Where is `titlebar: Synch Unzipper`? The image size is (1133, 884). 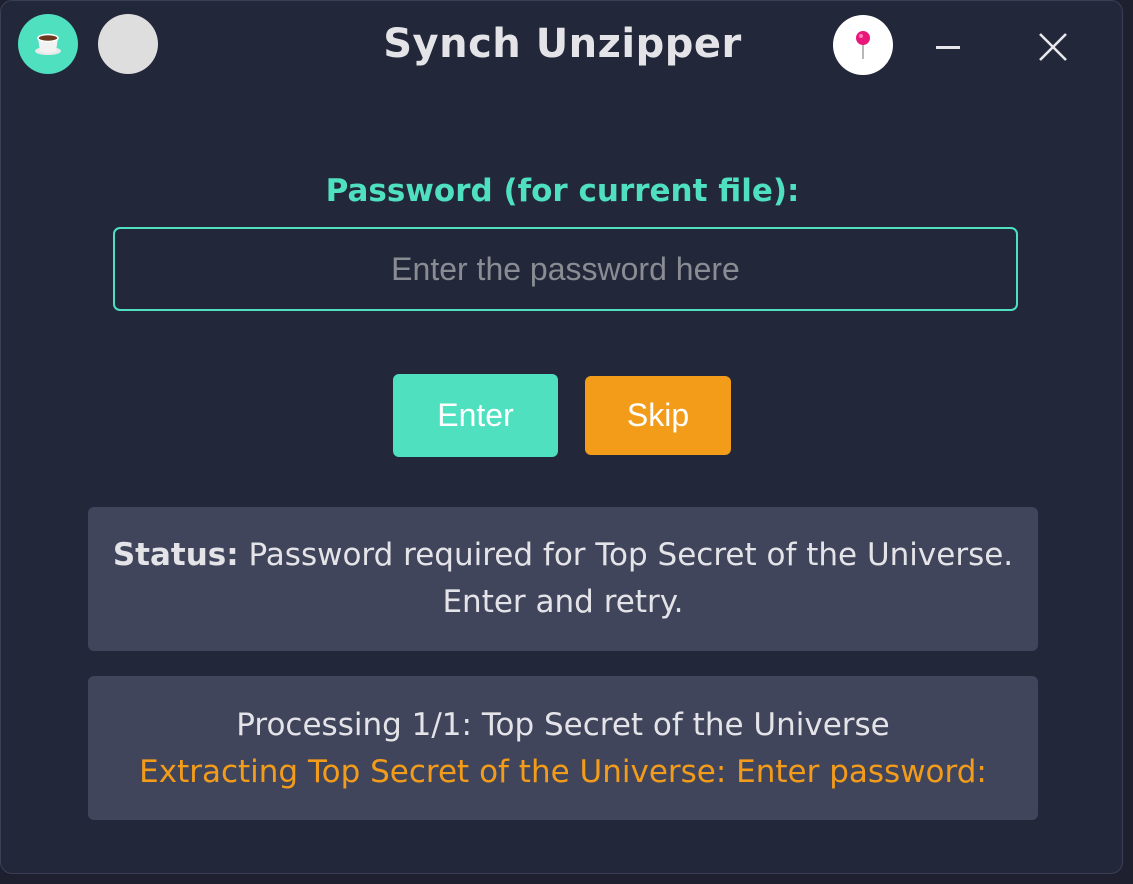
titlebar: Synch Unzipper is located at coordinates (561, 47).